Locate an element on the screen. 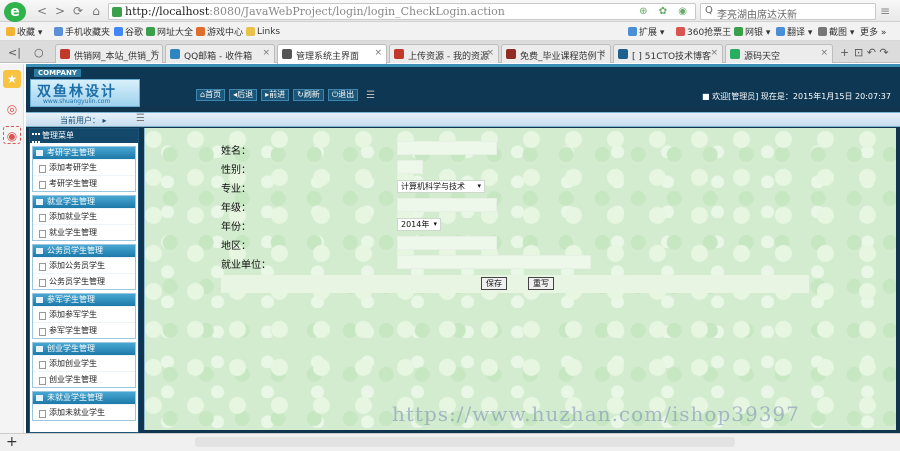 The image size is (900, 451). tab-scroll-left-icon: <| is located at coordinates (14, 52).